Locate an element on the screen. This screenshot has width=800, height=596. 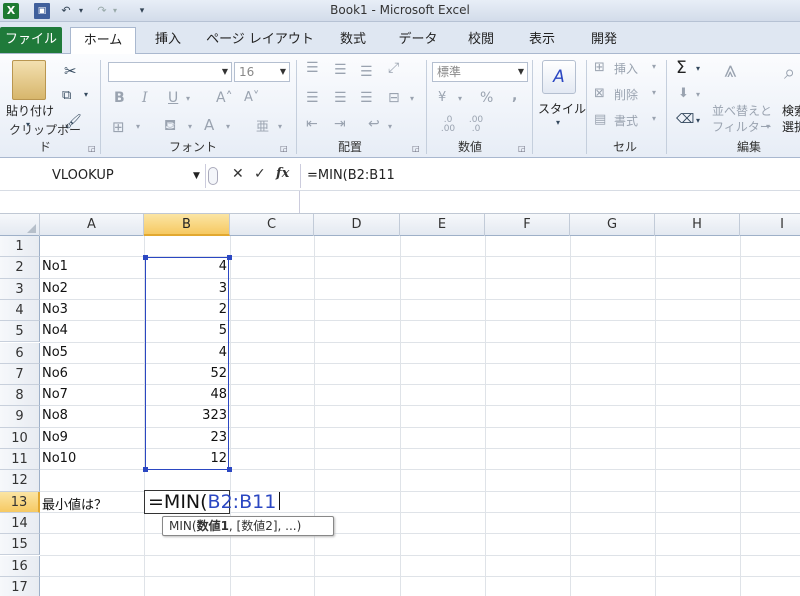
styles-button-label: スタイル is located at coordinates (562, 108).